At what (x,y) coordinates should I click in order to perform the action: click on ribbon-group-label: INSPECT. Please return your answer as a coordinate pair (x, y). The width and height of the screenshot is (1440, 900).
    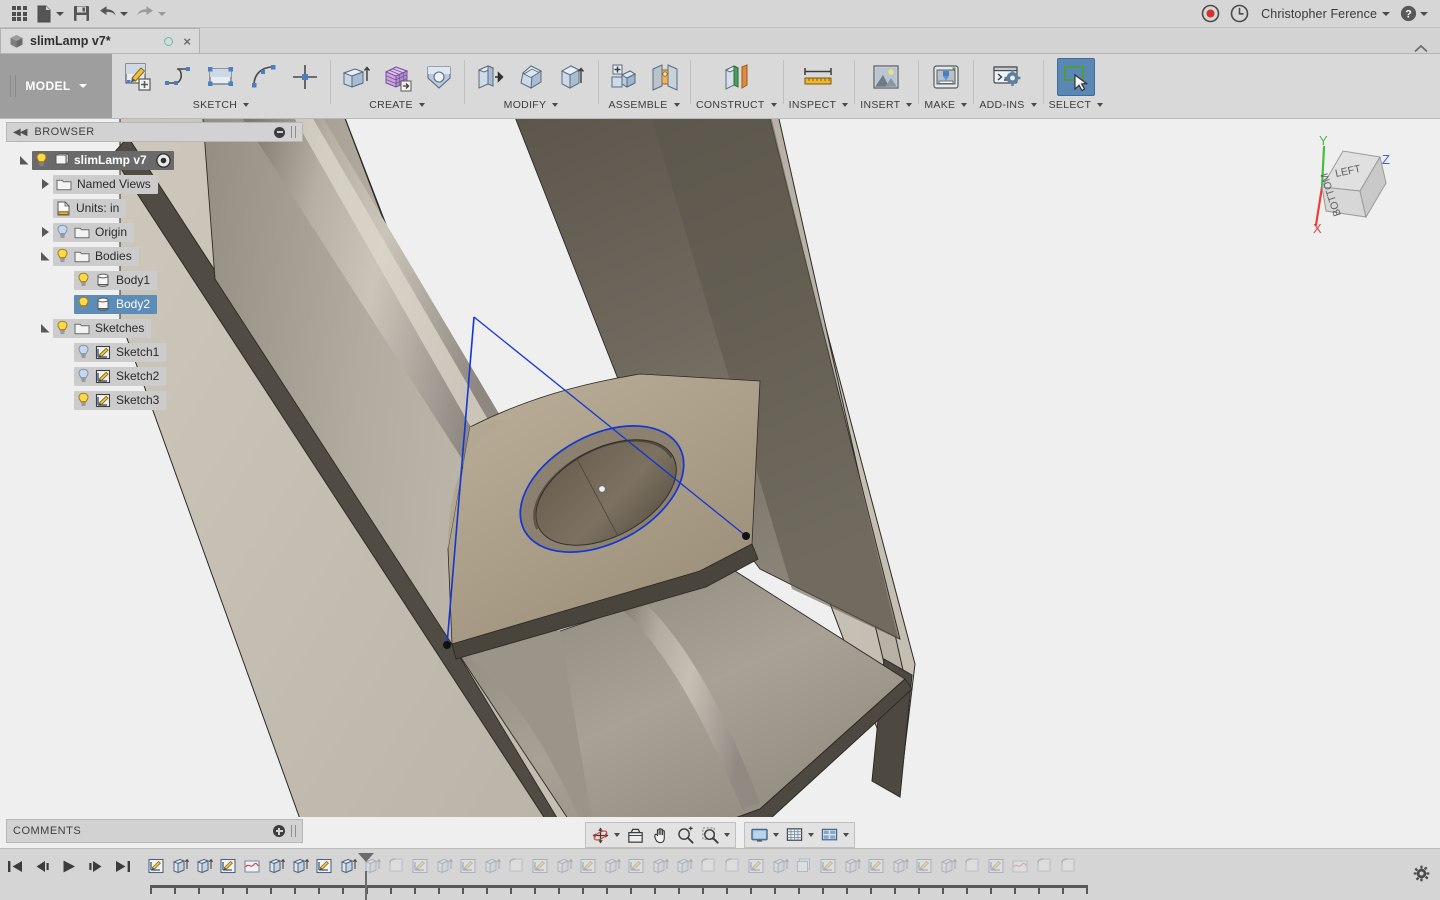
    Looking at the image, I should click on (819, 105).